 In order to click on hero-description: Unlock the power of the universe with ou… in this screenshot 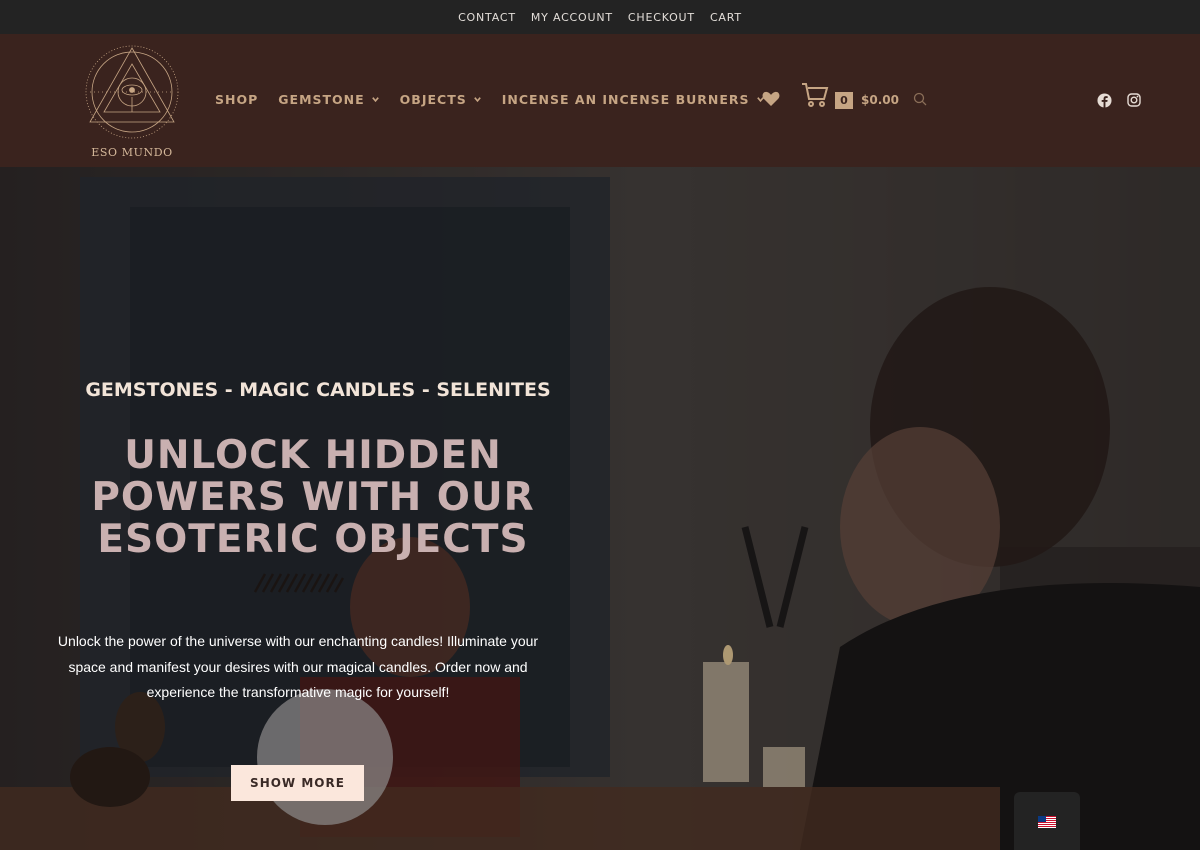, I will do `click(298, 667)`.